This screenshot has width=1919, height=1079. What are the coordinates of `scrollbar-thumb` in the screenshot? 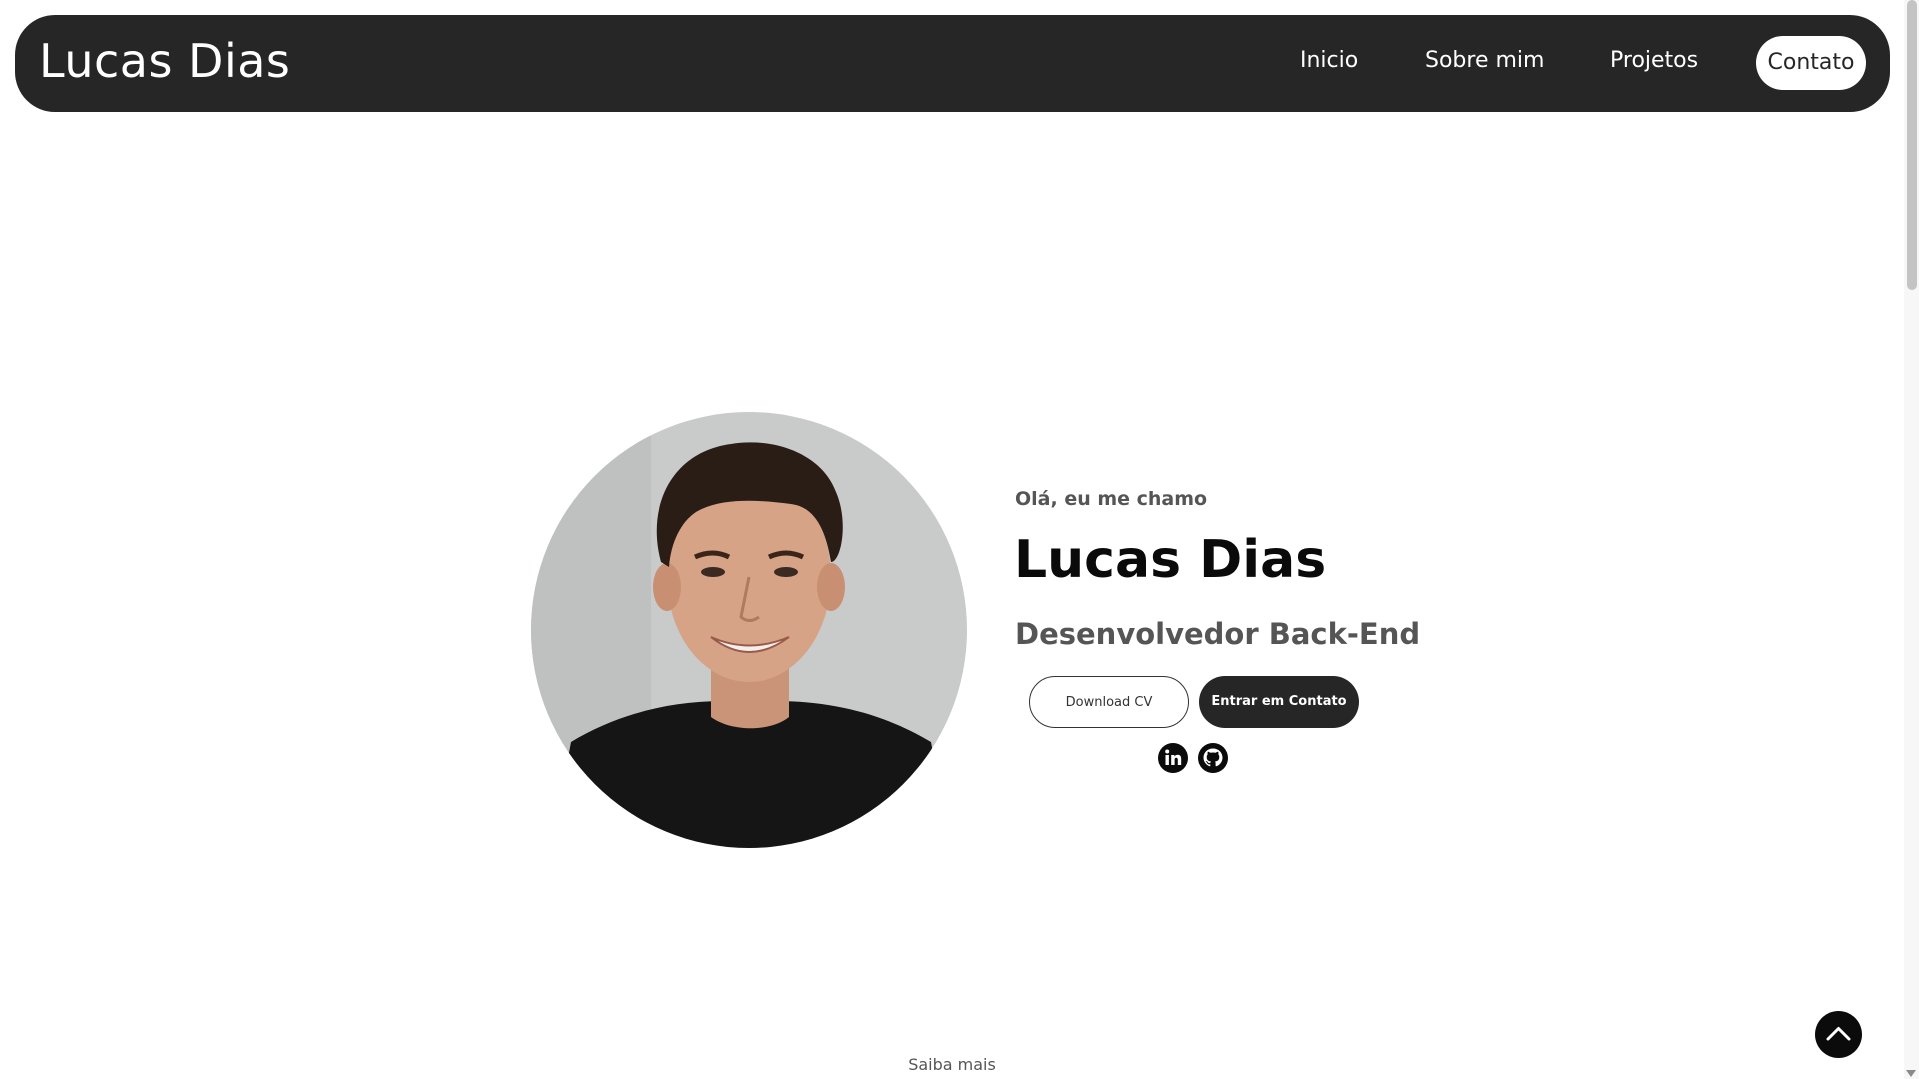 It's located at (1912, 145).